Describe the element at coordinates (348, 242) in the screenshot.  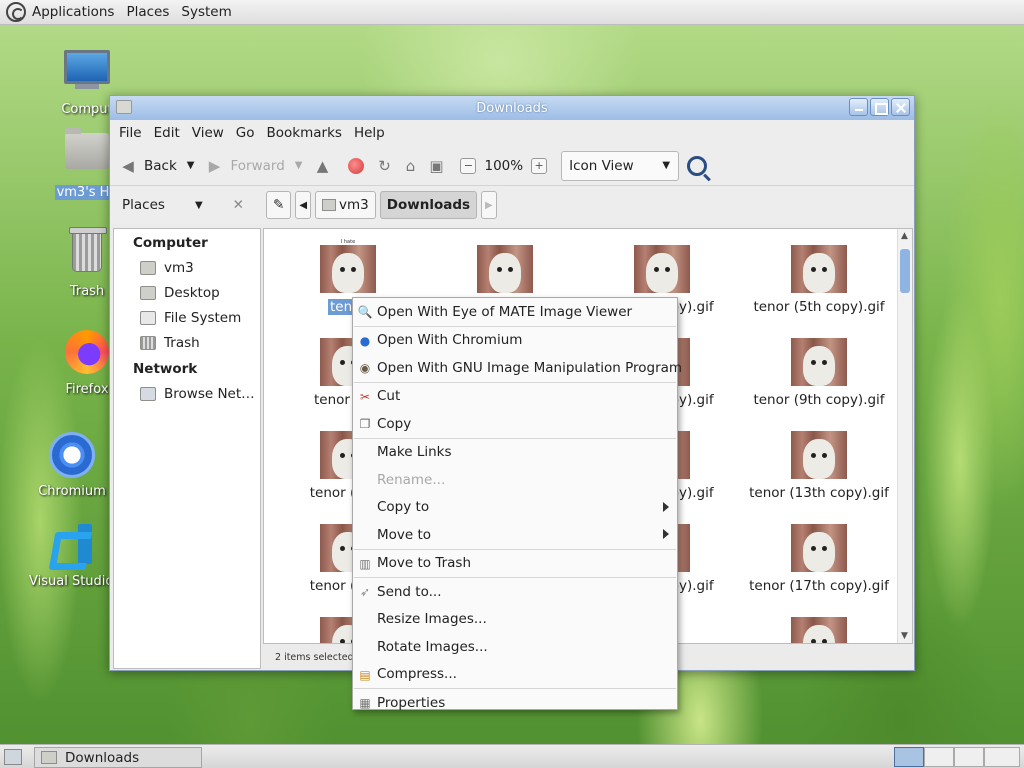
I see `thumb-caption: I hate` at that location.